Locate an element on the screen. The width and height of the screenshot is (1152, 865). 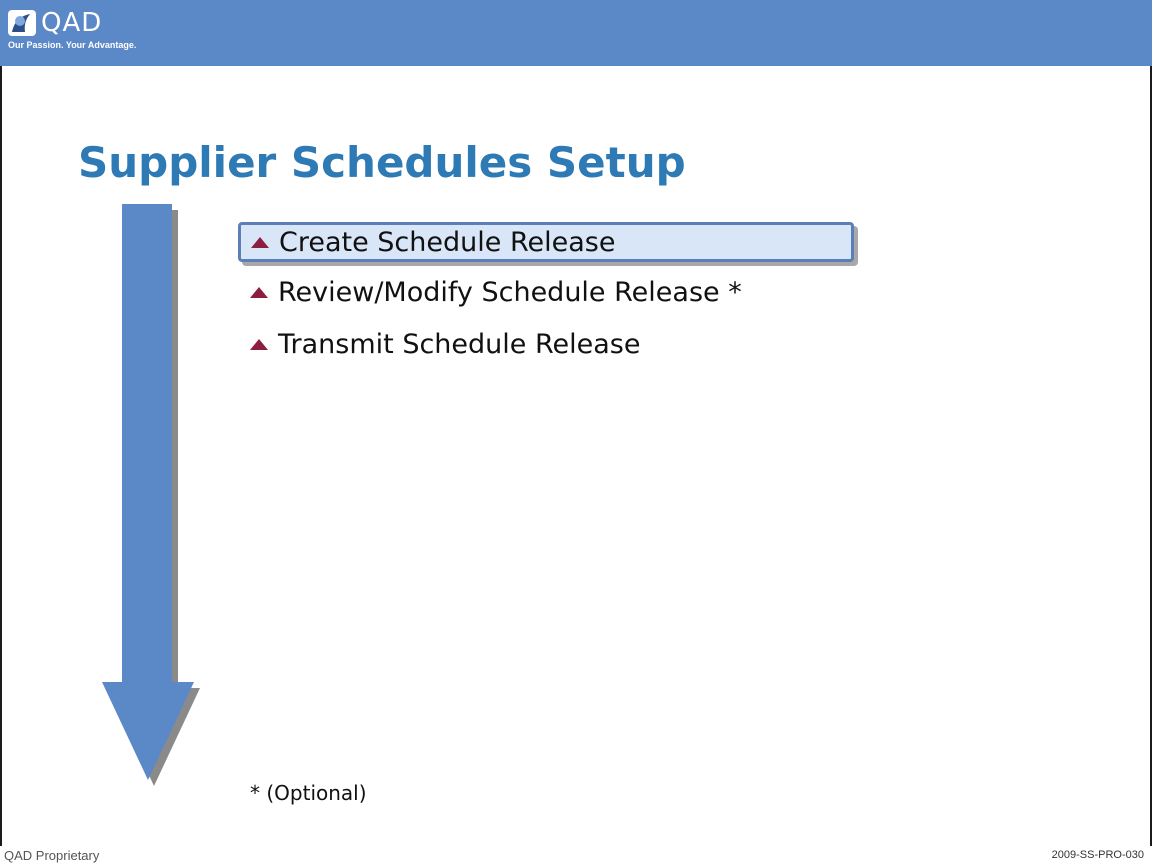
page-title: Supplier Schedules Setup is located at coordinates (382, 162).